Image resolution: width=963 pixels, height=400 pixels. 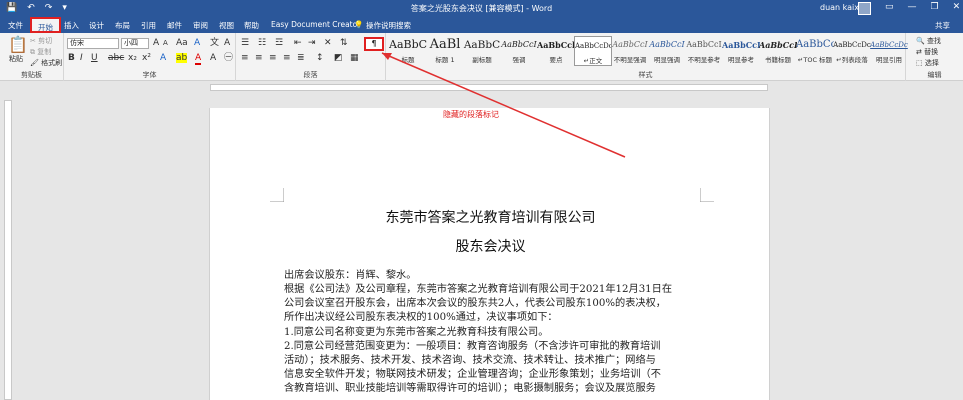 What do you see at coordinates (197, 43) in the screenshot?
I see `clear-format-icon: A` at bounding box center [197, 43].